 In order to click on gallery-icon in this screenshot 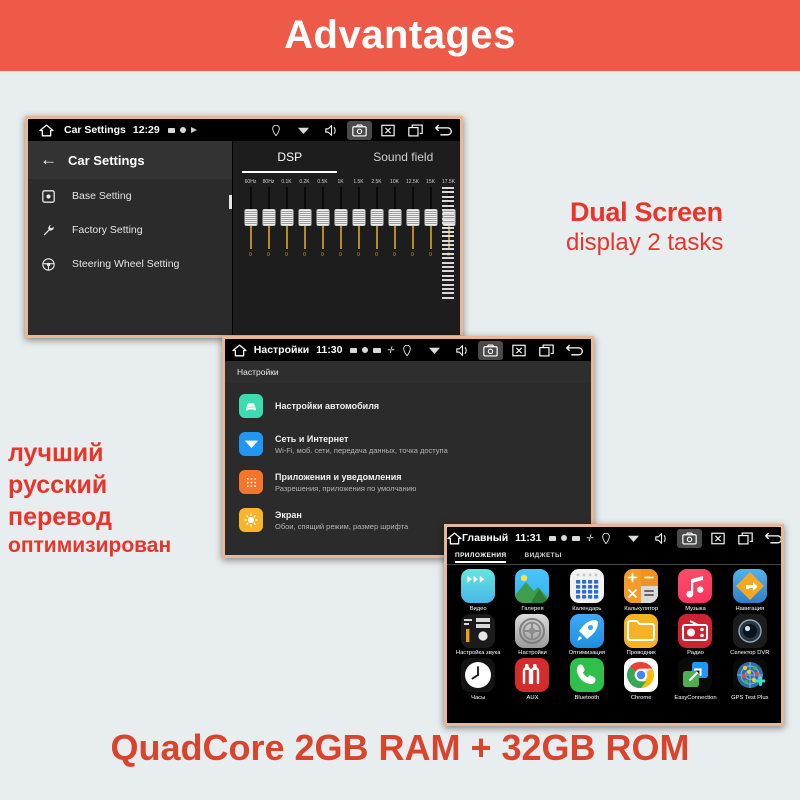, I will do `click(532, 586)`.